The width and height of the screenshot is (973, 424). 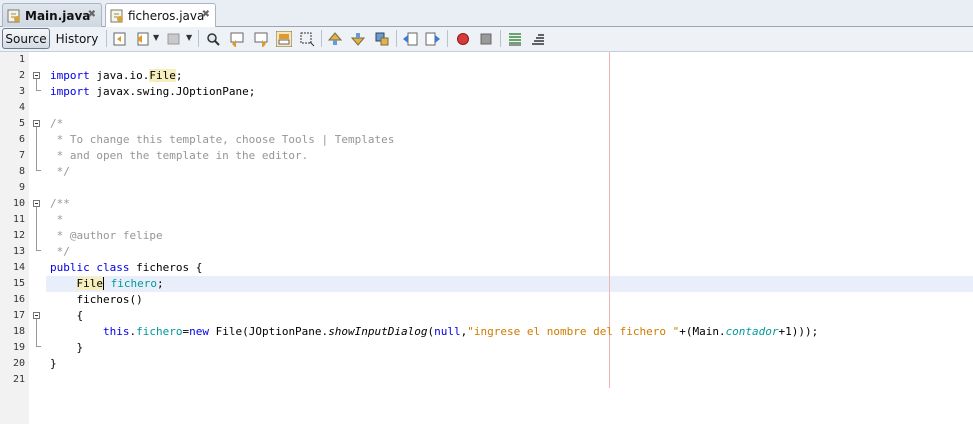 What do you see at coordinates (18, 331) in the screenshot?
I see `line-number: 18` at bounding box center [18, 331].